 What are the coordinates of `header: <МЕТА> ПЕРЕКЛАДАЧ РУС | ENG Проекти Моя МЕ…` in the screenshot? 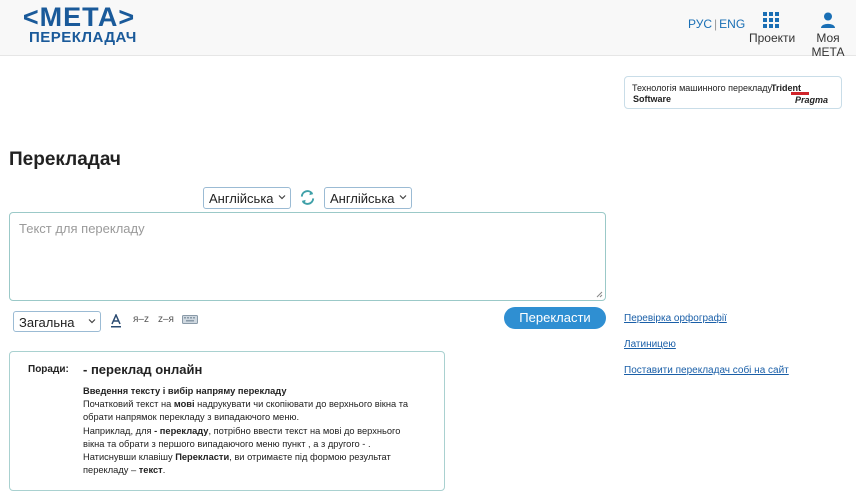 It's located at (428, 29).